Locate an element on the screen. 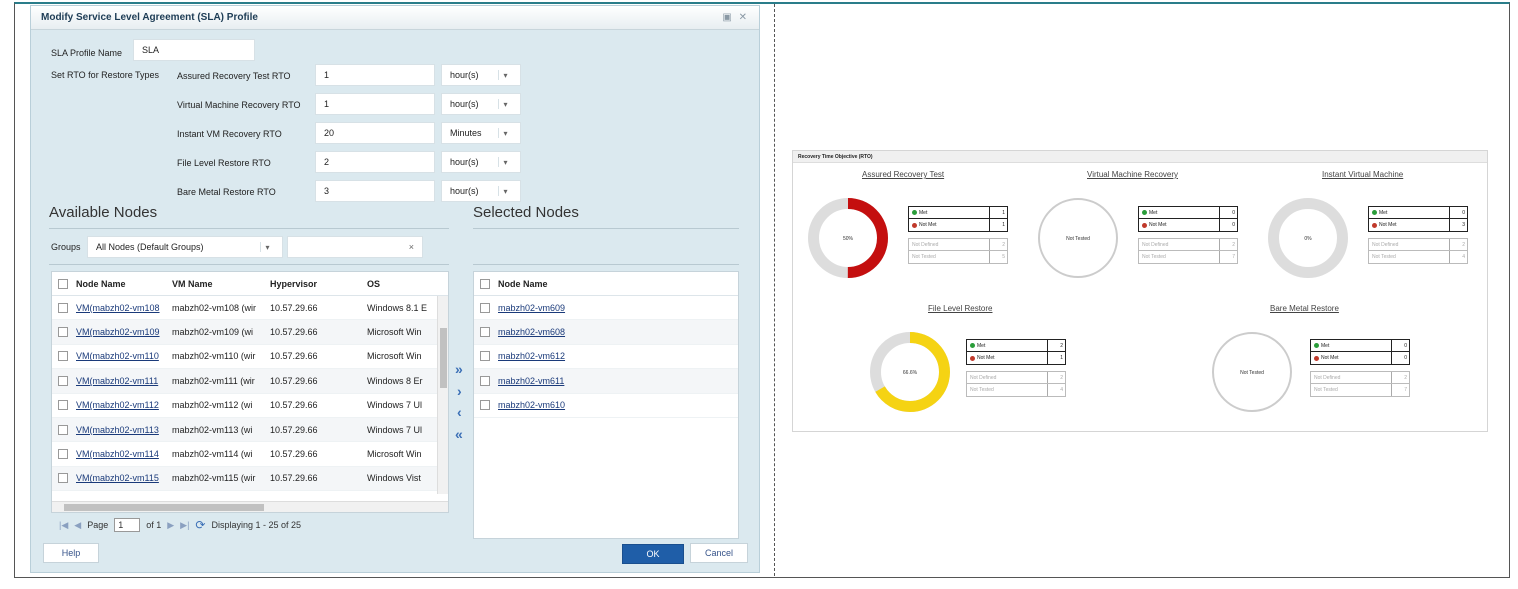 The height and width of the screenshot is (589, 1518). gauge-title: Virtual Machine Recovery is located at coordinates (1132, 174).